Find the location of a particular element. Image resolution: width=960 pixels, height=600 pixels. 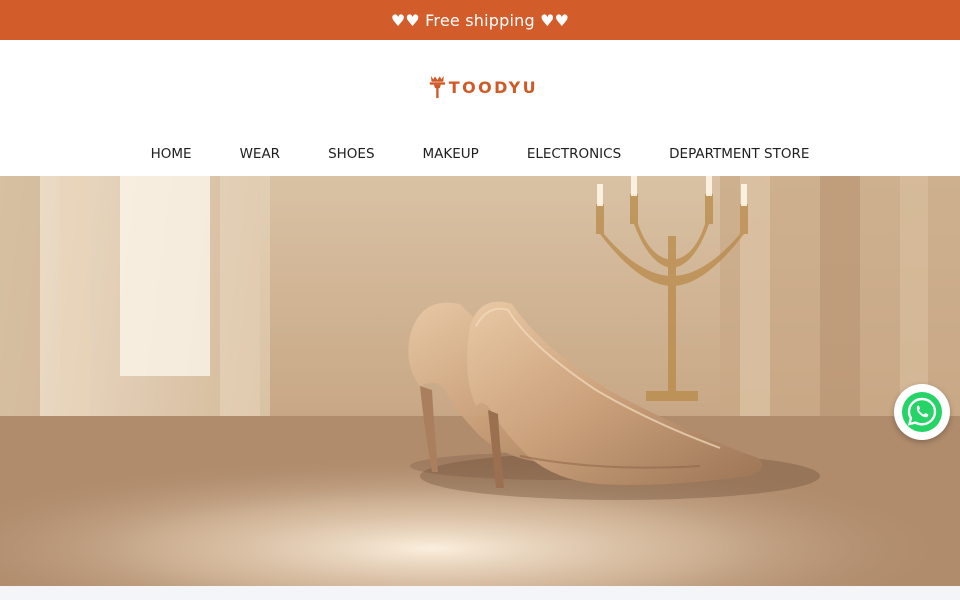

nav-item-department-store: DEPARTMENT STORE is located at coordinates (739, 154).